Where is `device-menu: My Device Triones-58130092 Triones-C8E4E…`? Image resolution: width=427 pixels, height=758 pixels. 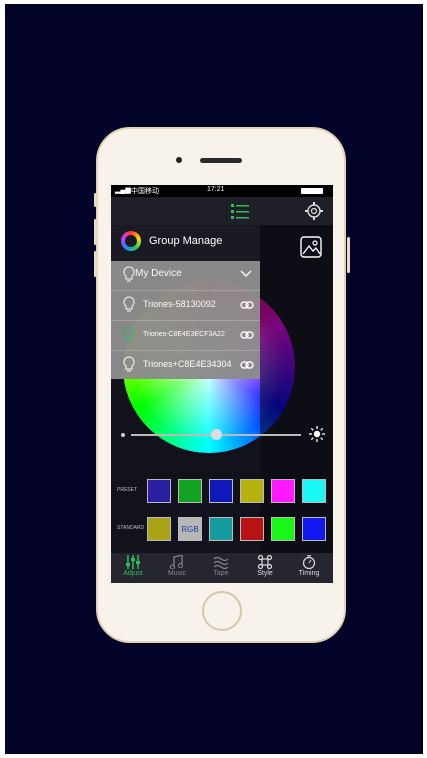
device-menu: My Device Triones-58130092 Triones-C8E4E… is located at coordinates (185, 320).